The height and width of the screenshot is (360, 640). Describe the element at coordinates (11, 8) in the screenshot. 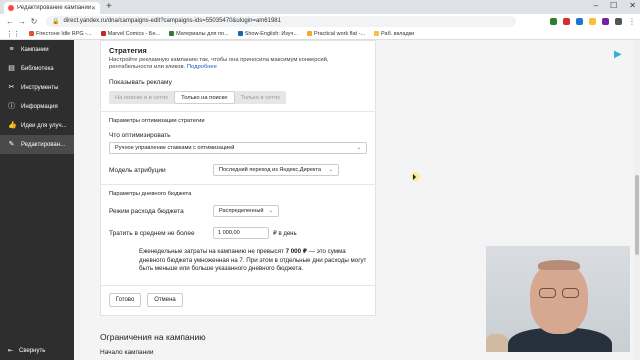

I see `yandex-favicon-icon` at that location.